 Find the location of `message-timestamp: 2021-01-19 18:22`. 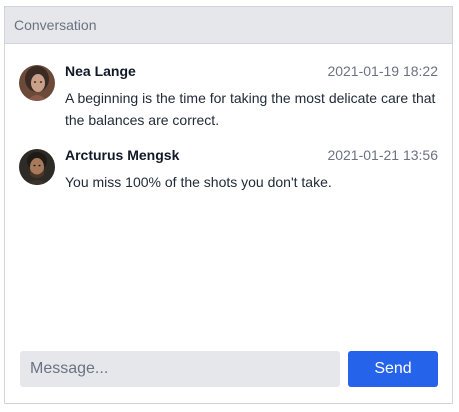

message-timestamp: 2021-01-19 18:22 is located at coordinates (382, 71).